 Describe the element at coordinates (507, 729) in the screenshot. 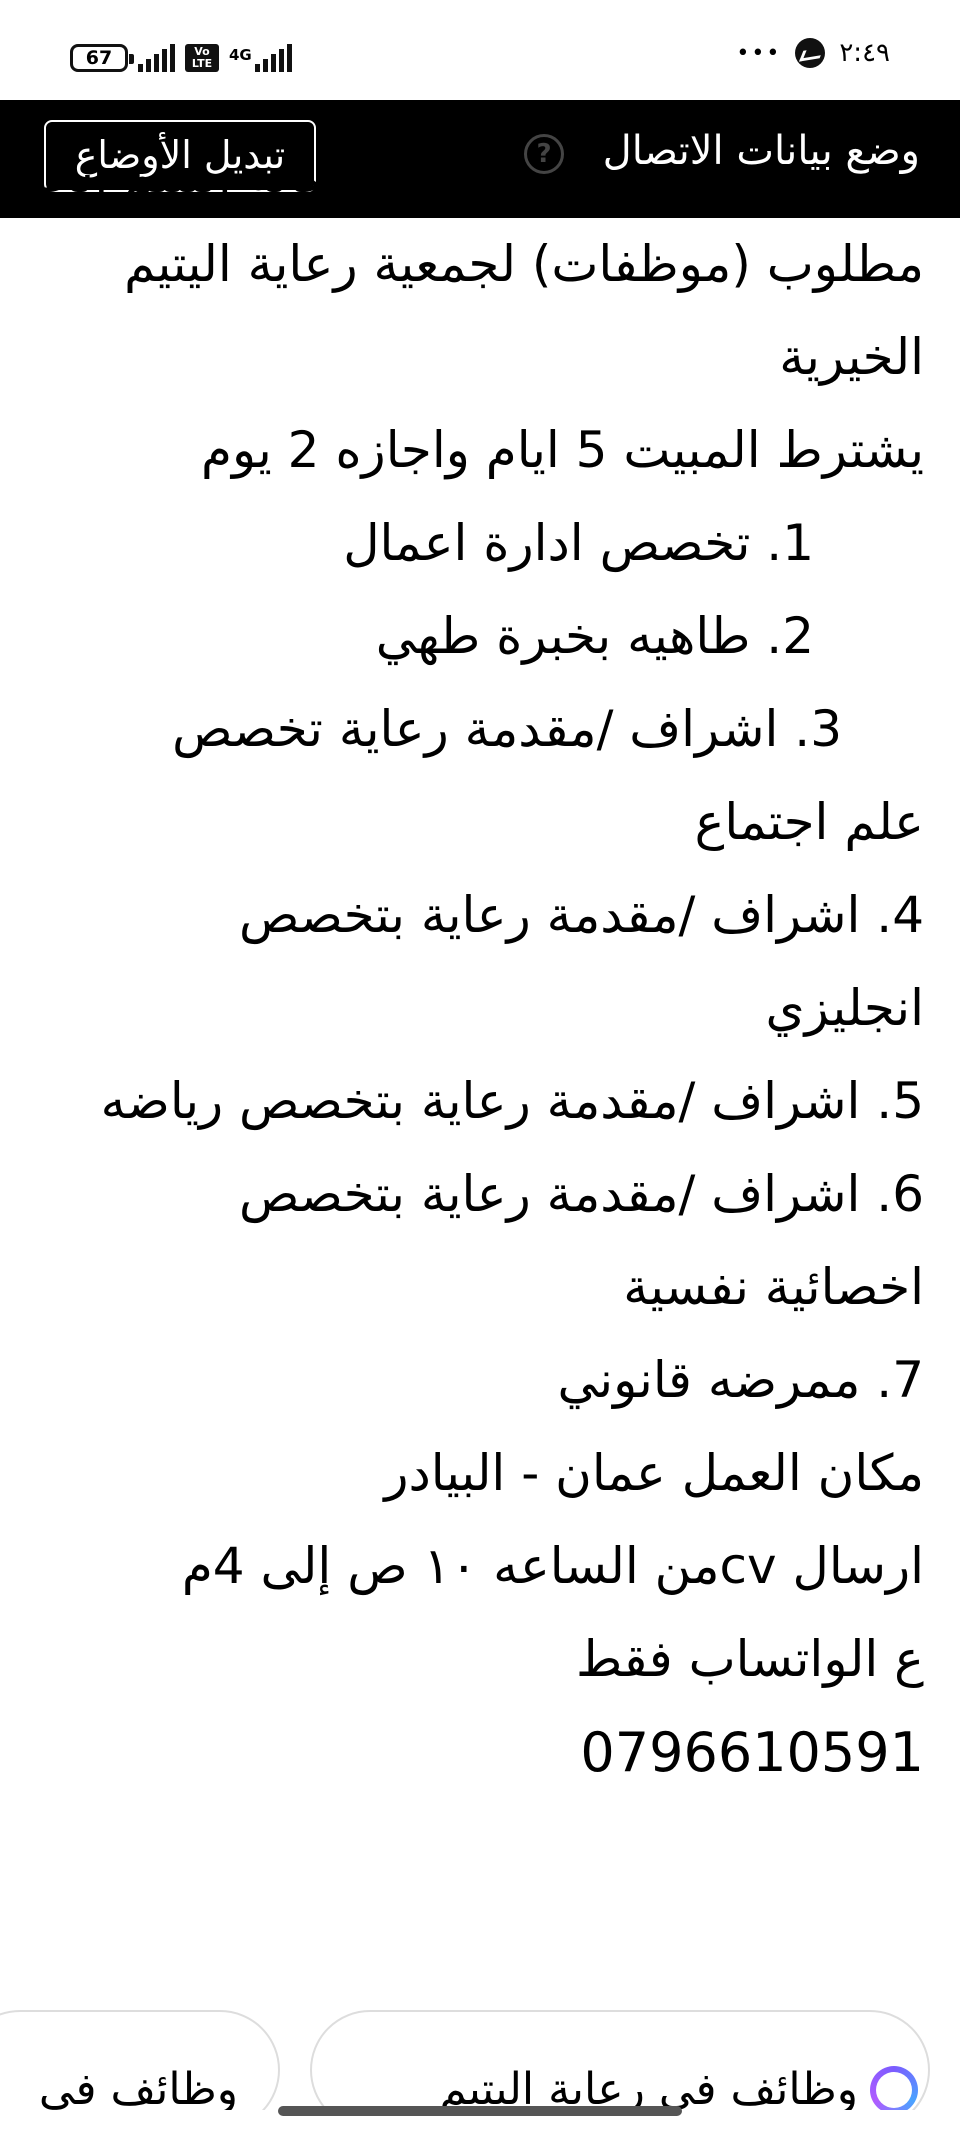

I see `list-item: 3. اشراف /مقدمة رعاية تخصص` at that location.